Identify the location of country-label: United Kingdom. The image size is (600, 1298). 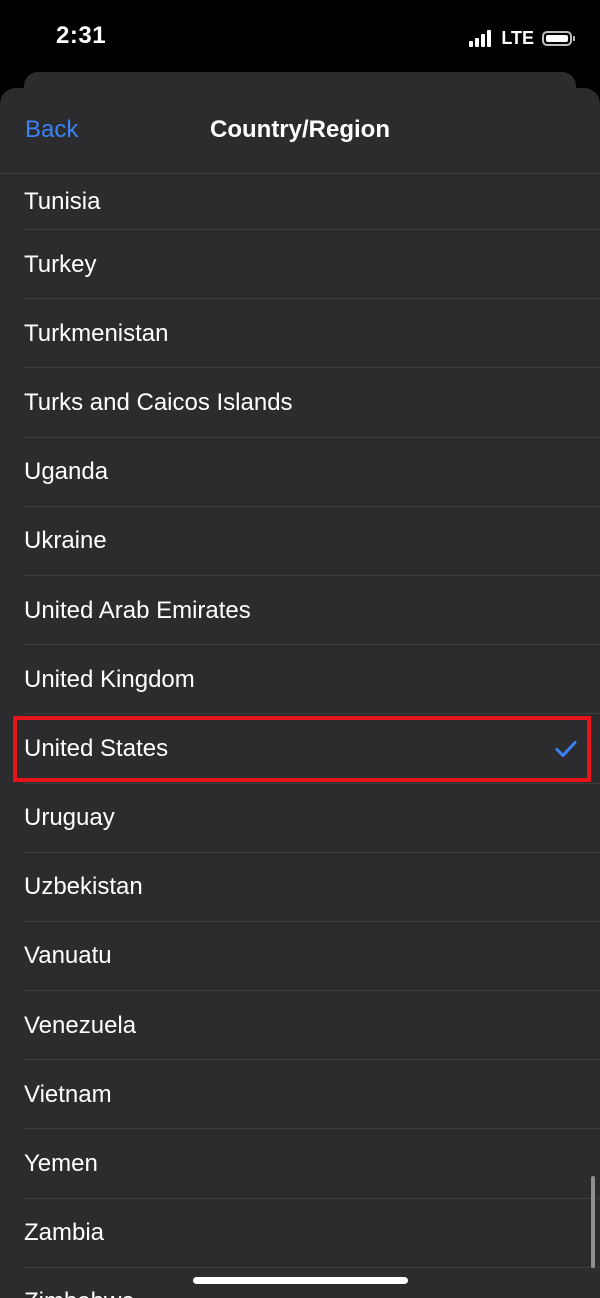
(109, 679).